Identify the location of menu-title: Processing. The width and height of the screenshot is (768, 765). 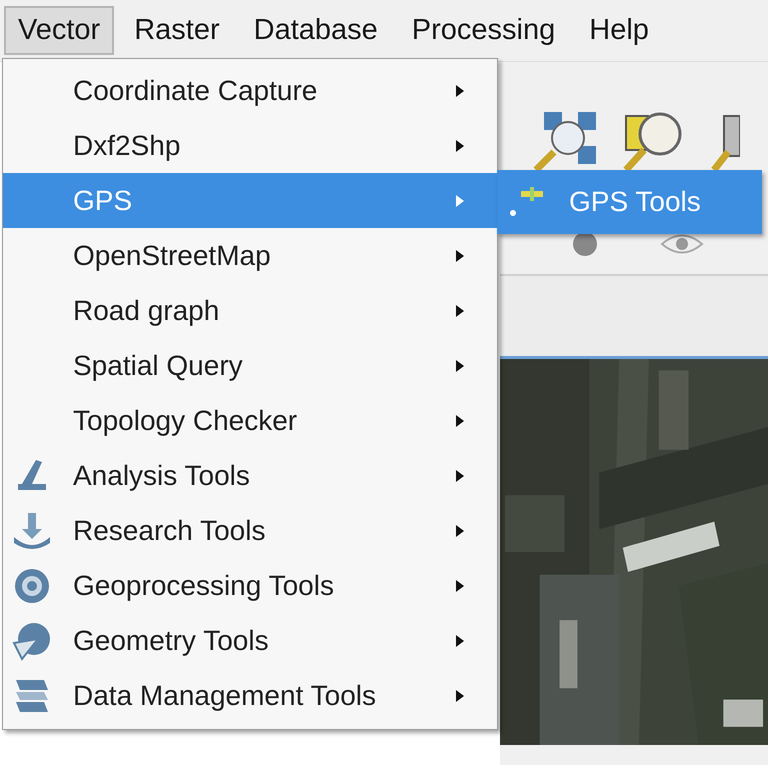
(484, 30).